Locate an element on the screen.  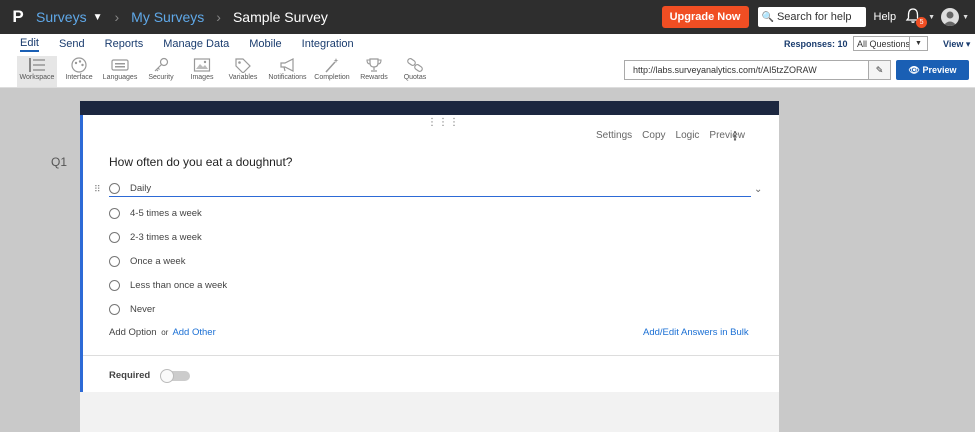
option-label: Less than once a week is located at coordinates (178, 285).